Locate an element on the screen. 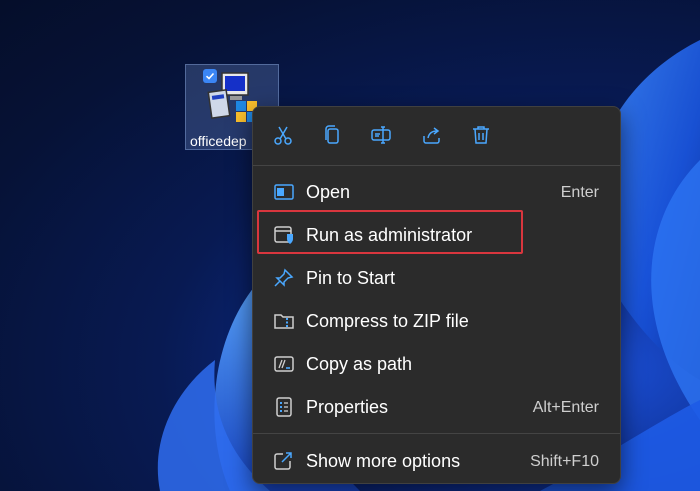 Image resolution: width=700 pixels, height=491 pixels. menu-item-shortcut: Shift+F10 is located at coordinates (564, 461).